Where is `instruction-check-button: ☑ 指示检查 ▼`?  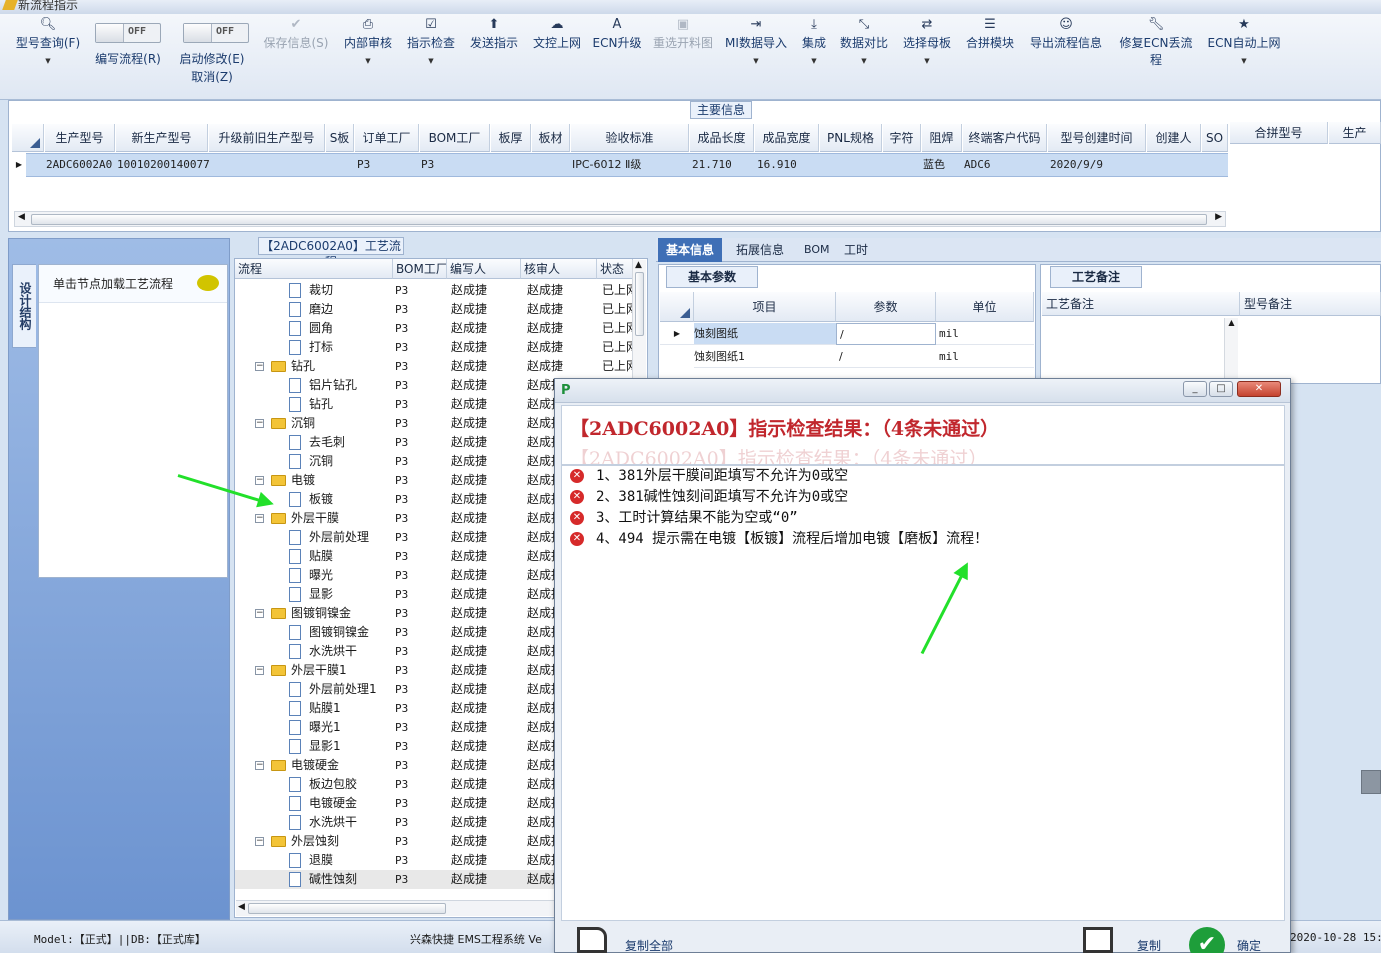
instruction-check-button: ☑ 指示检查 ▼ is located at coordinates (431, 40).